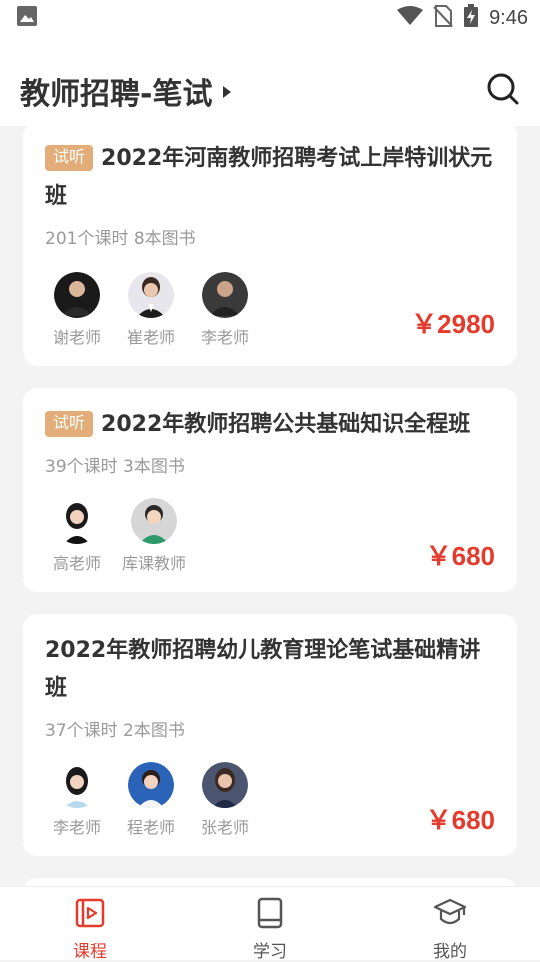 Image resolution: width=540 pixels, height=962 pixels. I want to click on course-meta: 201个课时 8本图书, so click(120, 239).